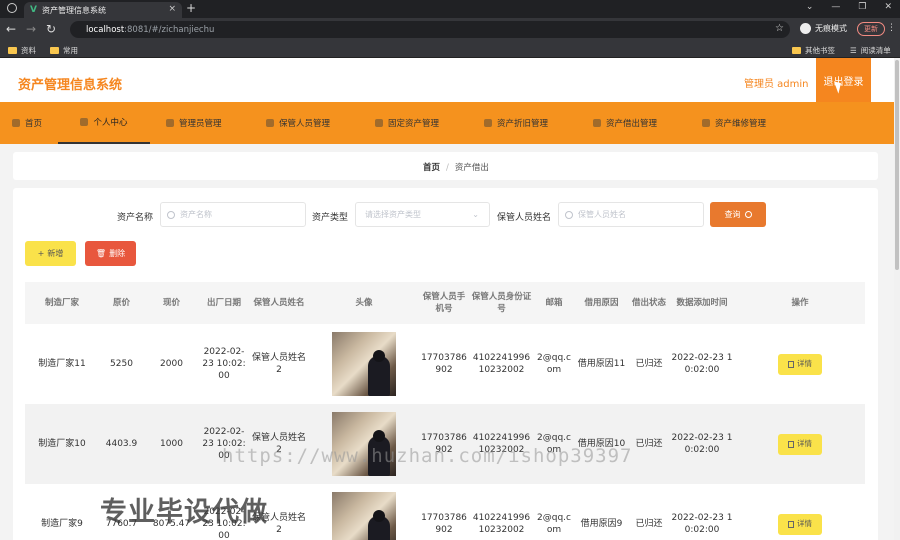 This screenshot has width=900, height=540. What do you see at coordinates (422, 214) in the screenshot?
I see `asset-type-select: 请选择资产类型 ⌄` at bounding box center [422, 214].